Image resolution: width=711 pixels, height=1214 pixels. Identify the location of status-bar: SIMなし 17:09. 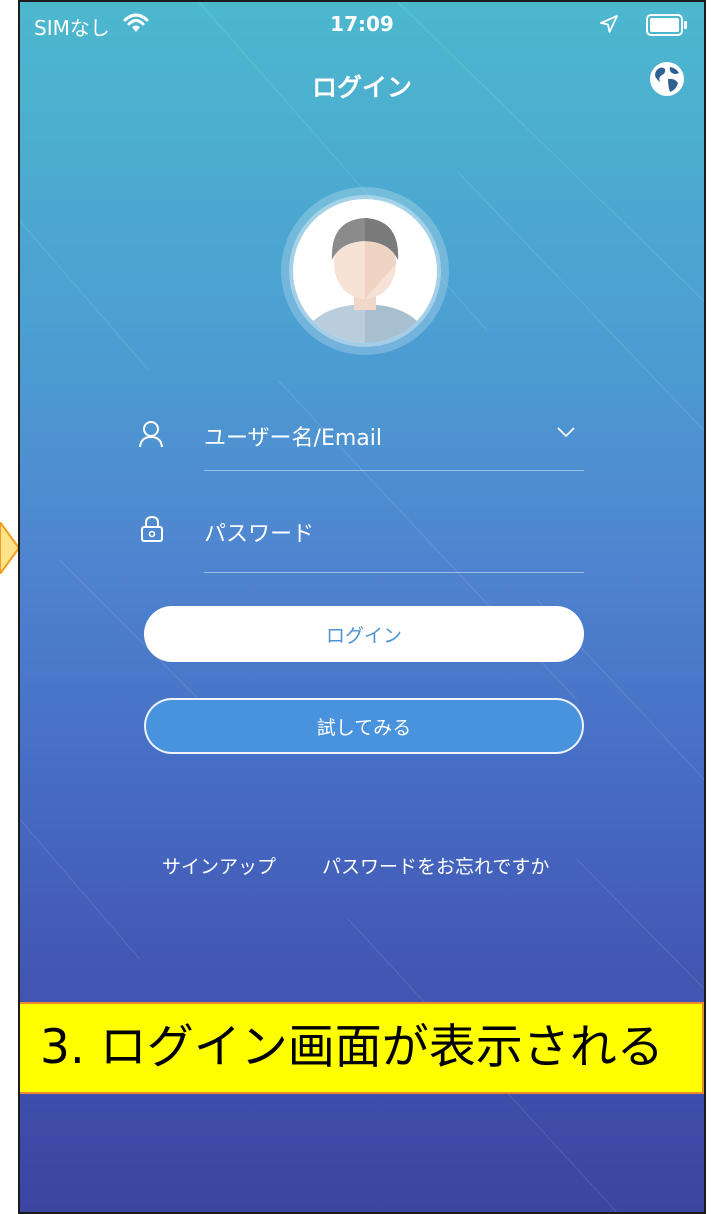
(362, 25).